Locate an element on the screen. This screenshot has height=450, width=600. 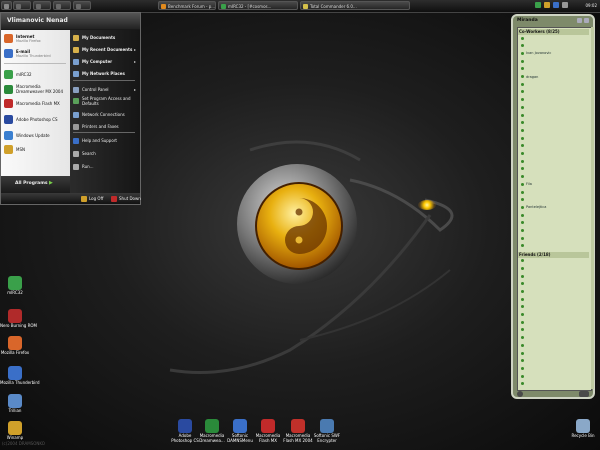
recent-program: Adobe Photoshop CS is located at coordinates (36, 120).